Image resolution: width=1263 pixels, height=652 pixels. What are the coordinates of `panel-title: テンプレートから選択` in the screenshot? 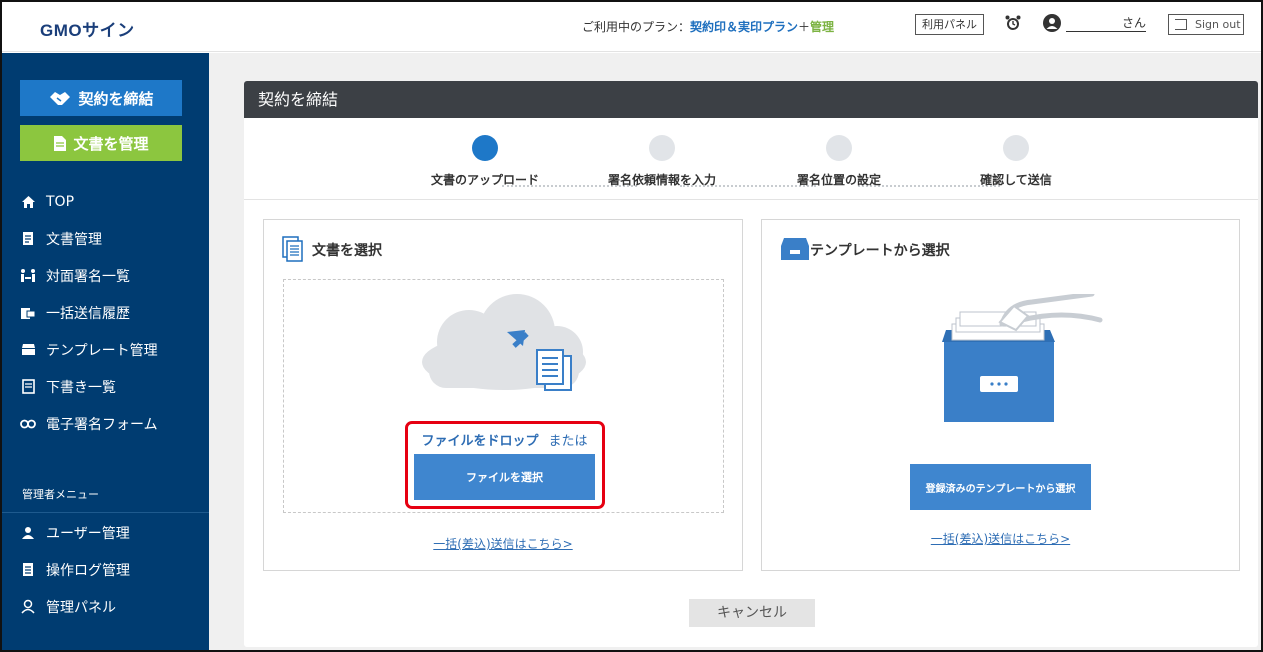 It's located at (880, 251).